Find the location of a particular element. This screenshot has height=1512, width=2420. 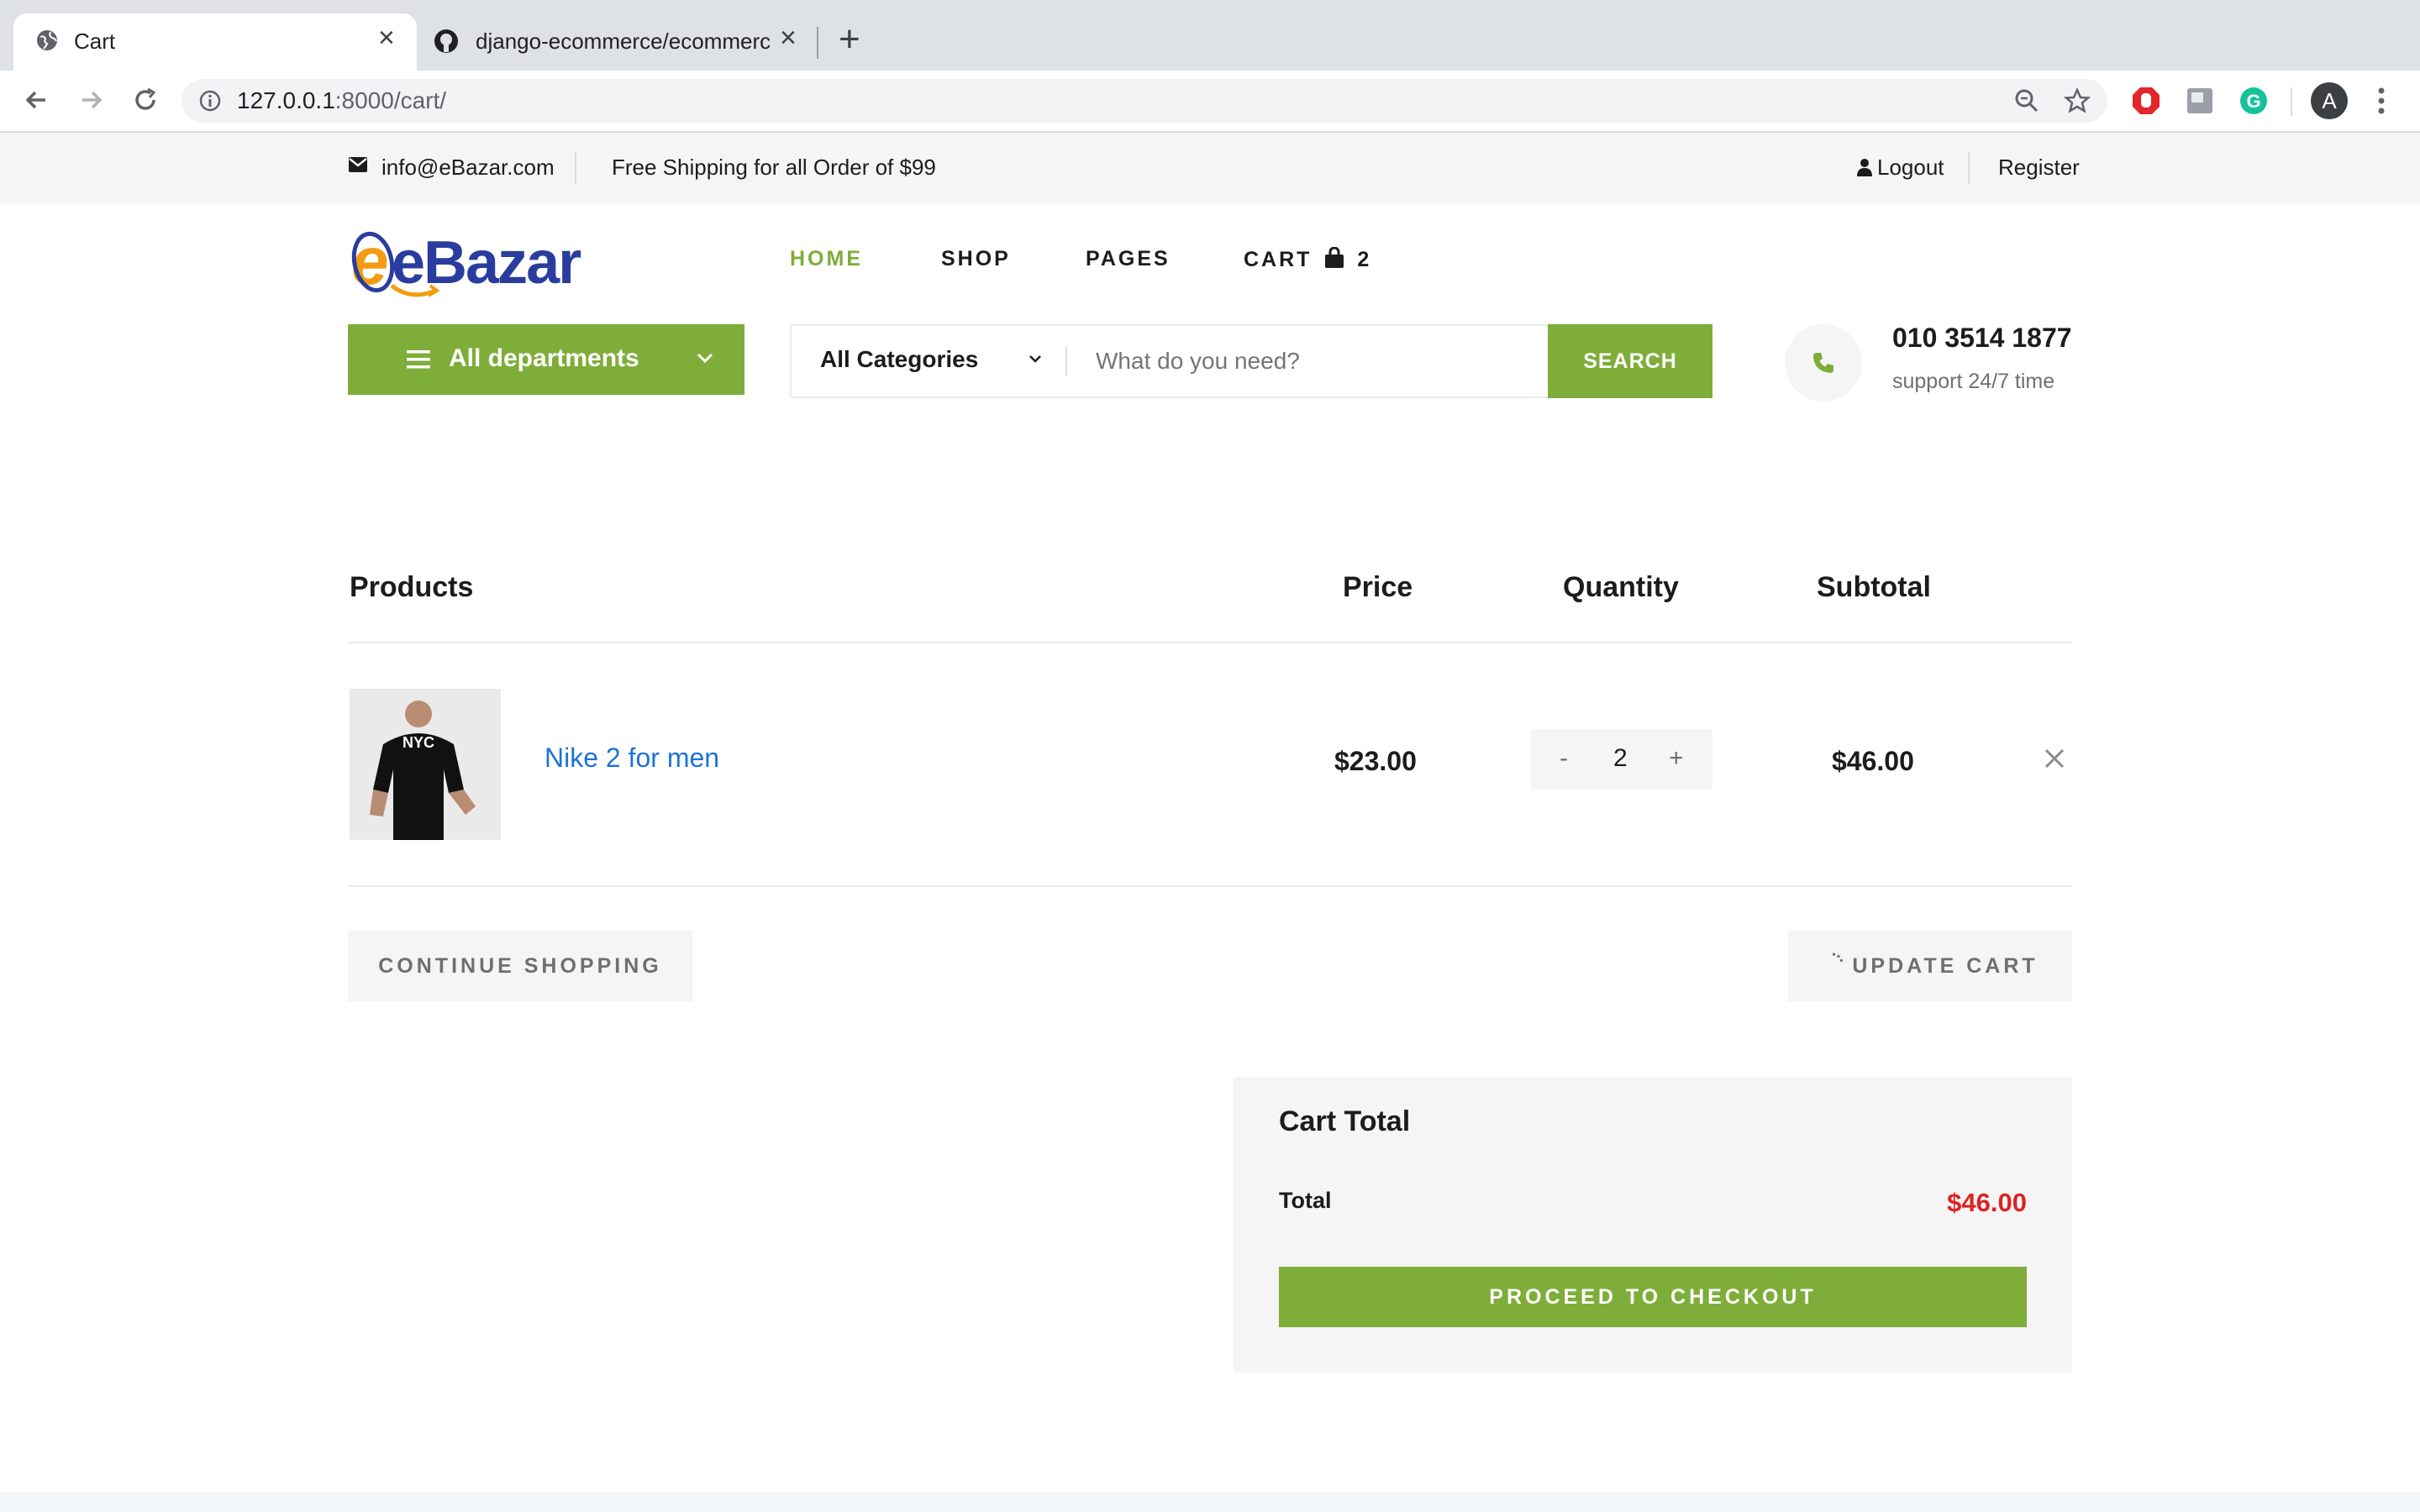

quantity-stepper: - 2 + is located at coordinates (1621, 759).